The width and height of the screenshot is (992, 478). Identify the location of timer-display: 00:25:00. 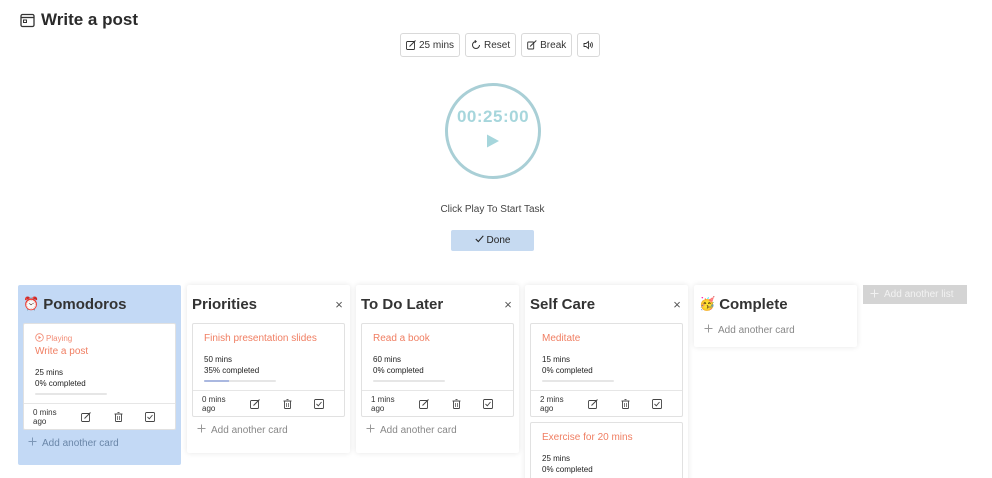
(493, 116).